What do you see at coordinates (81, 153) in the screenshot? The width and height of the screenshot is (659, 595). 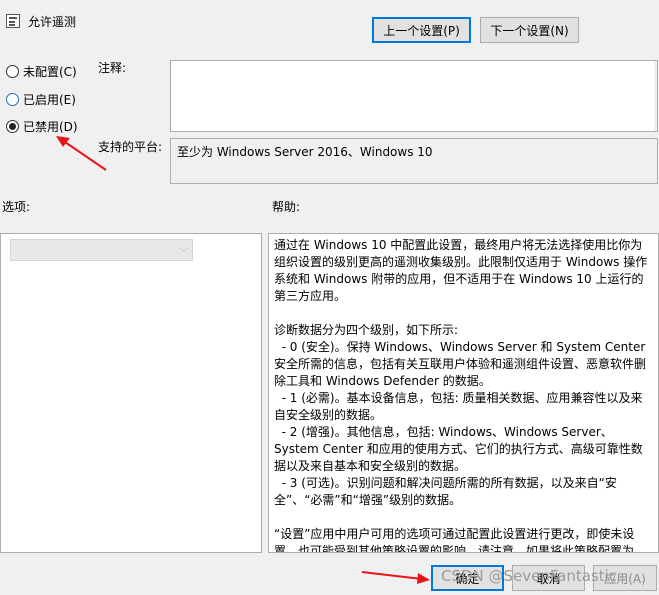 I see `annotation-arrow-disabled` at bounding box center [81, 153].